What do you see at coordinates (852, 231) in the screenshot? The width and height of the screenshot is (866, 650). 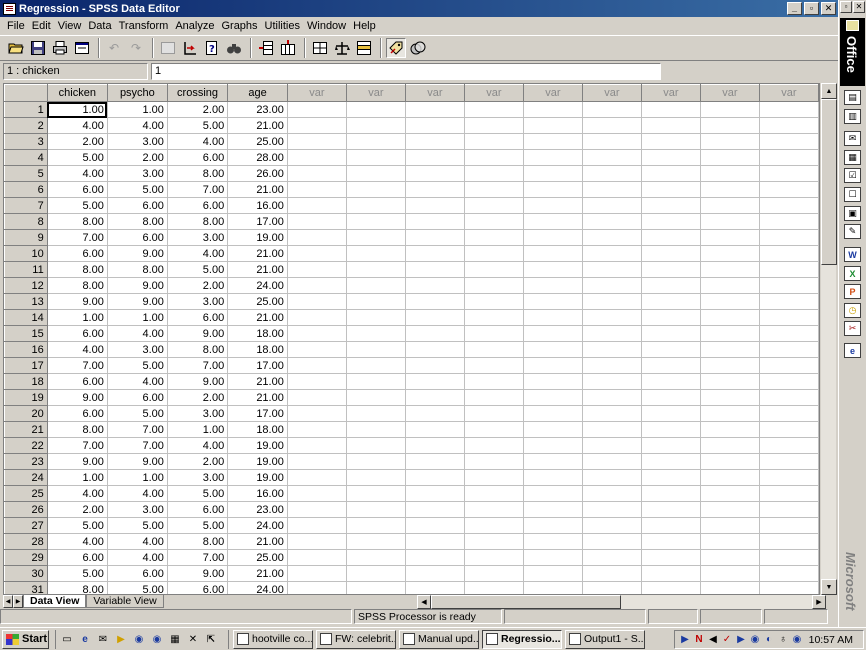 I see `new-note-icon: ✎` at bounding box center [852, 231].